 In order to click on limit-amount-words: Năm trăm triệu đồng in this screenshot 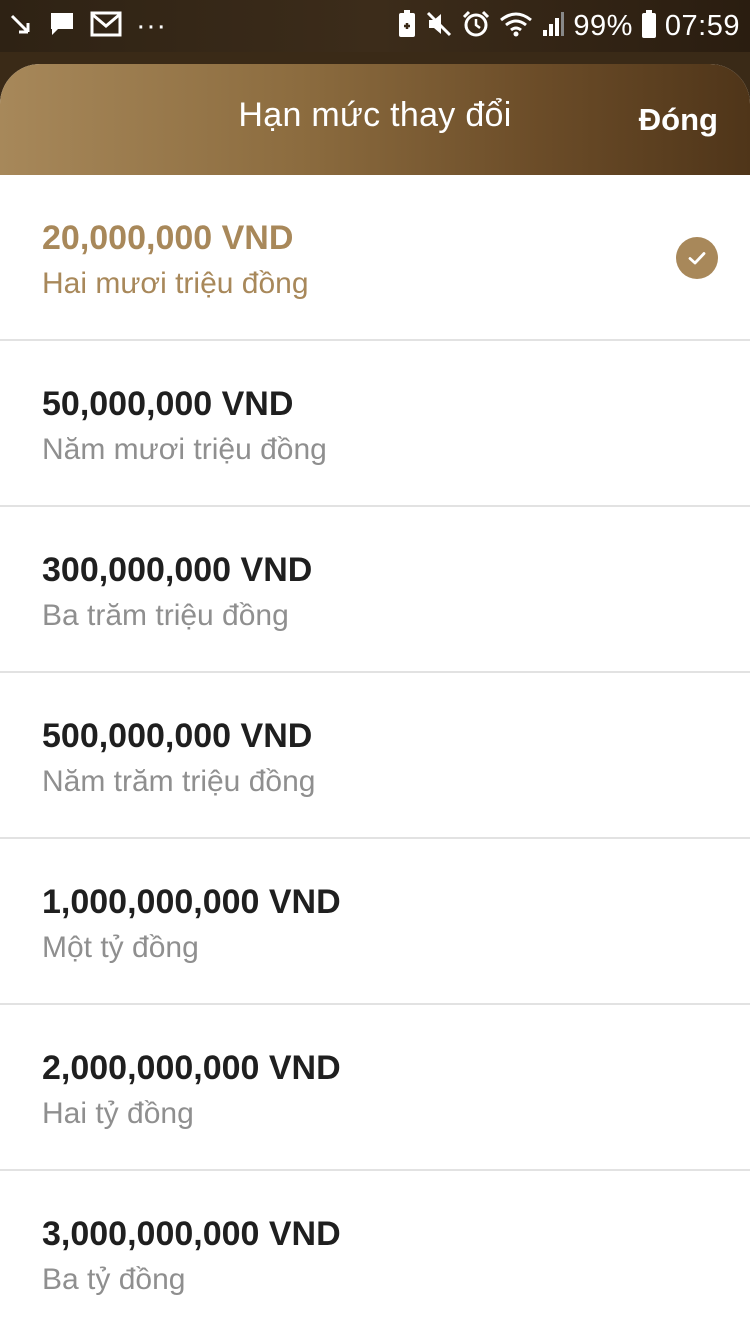, I will do `click(179, 781)`.